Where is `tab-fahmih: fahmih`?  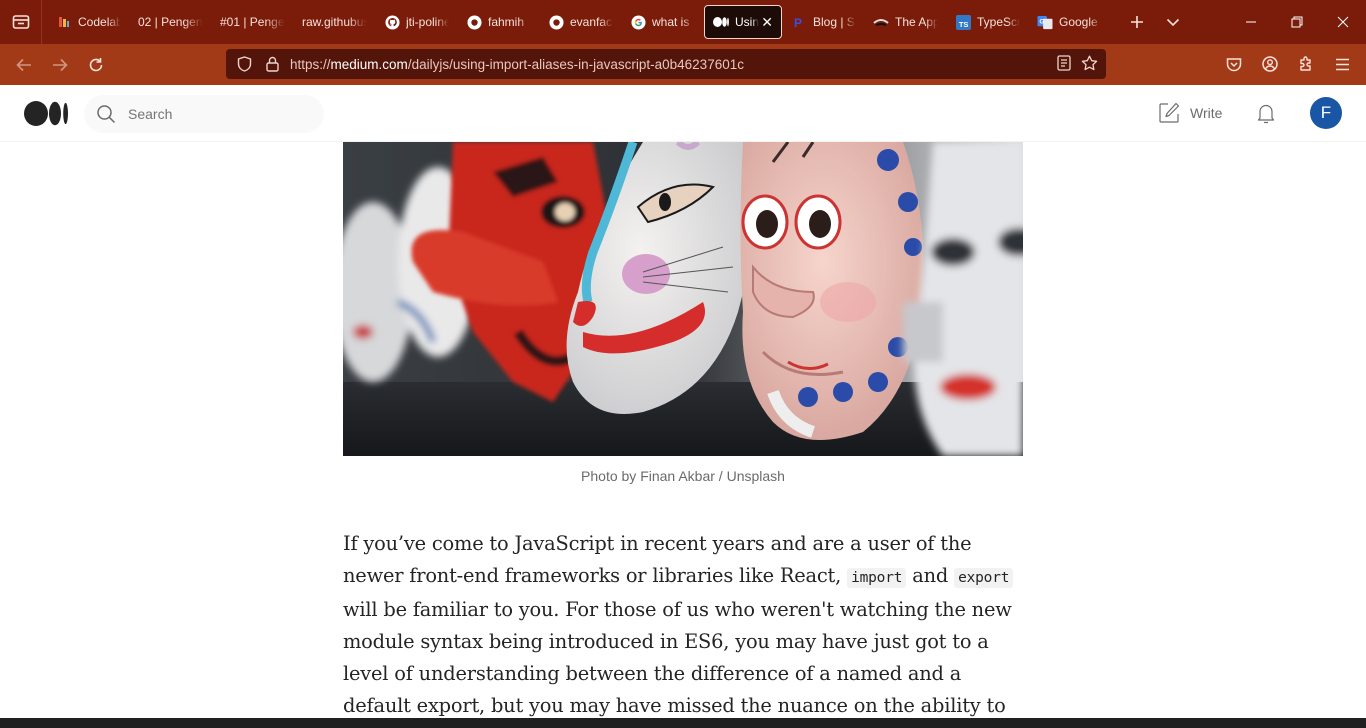
tab-fahmih: fahmih is located at coordinates (498, 22).